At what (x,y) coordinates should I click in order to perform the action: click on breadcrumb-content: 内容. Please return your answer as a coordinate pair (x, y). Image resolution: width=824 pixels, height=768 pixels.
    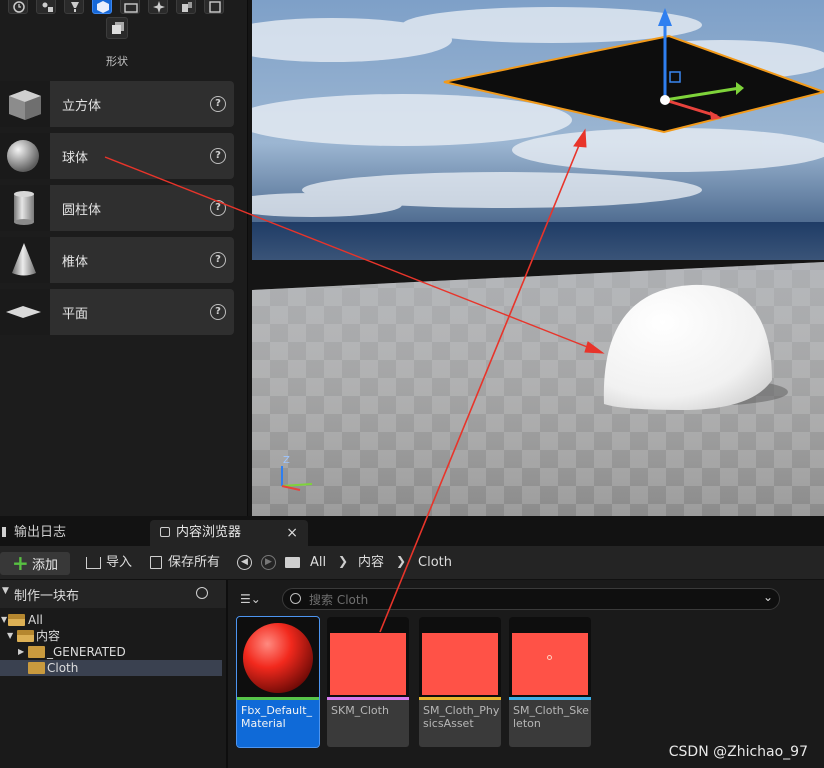
    Looking at the image, I should click on (371, 563).